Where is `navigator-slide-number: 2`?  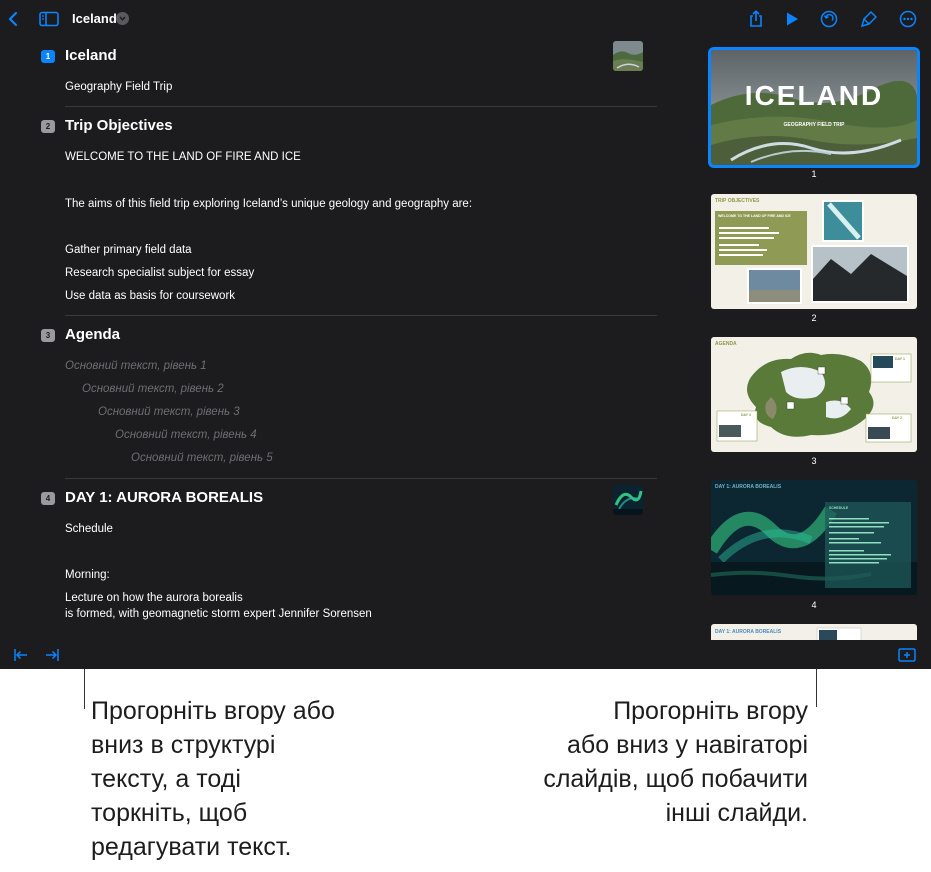 navigator-slide-number: 2 is located at coordinates (814, 318).